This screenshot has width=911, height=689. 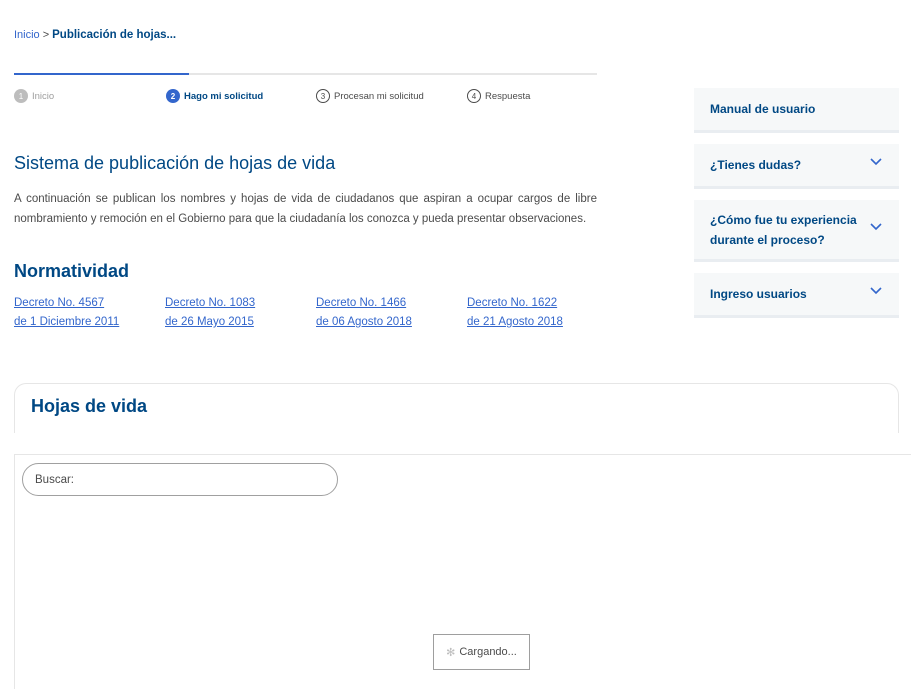 I want to click on decree-link-1083: Decreto No. 1083 de 26 Mayo 2015, so click(x=210, y=313).